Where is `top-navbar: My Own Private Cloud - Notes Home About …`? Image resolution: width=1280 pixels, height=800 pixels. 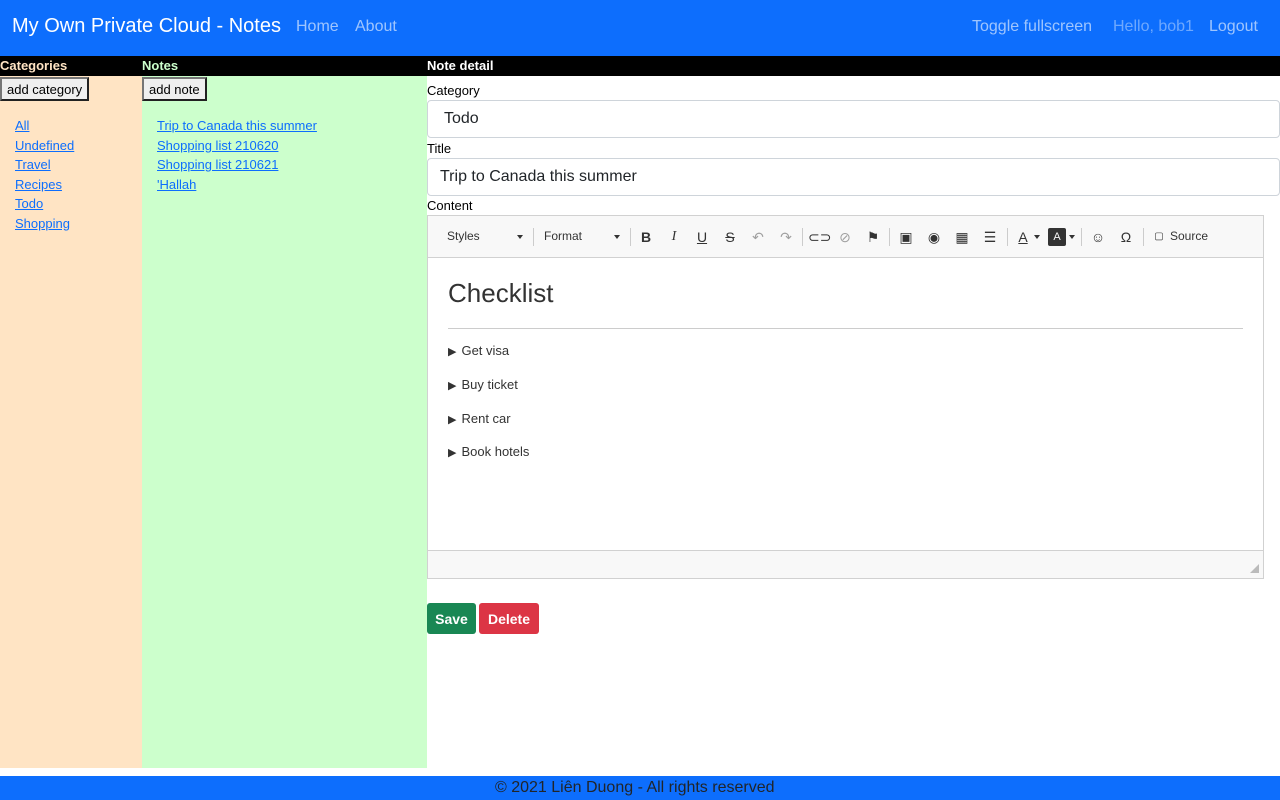
top-navbar: My Own Private Cloud - Notes Home About … is located at coordinates (640, 28).